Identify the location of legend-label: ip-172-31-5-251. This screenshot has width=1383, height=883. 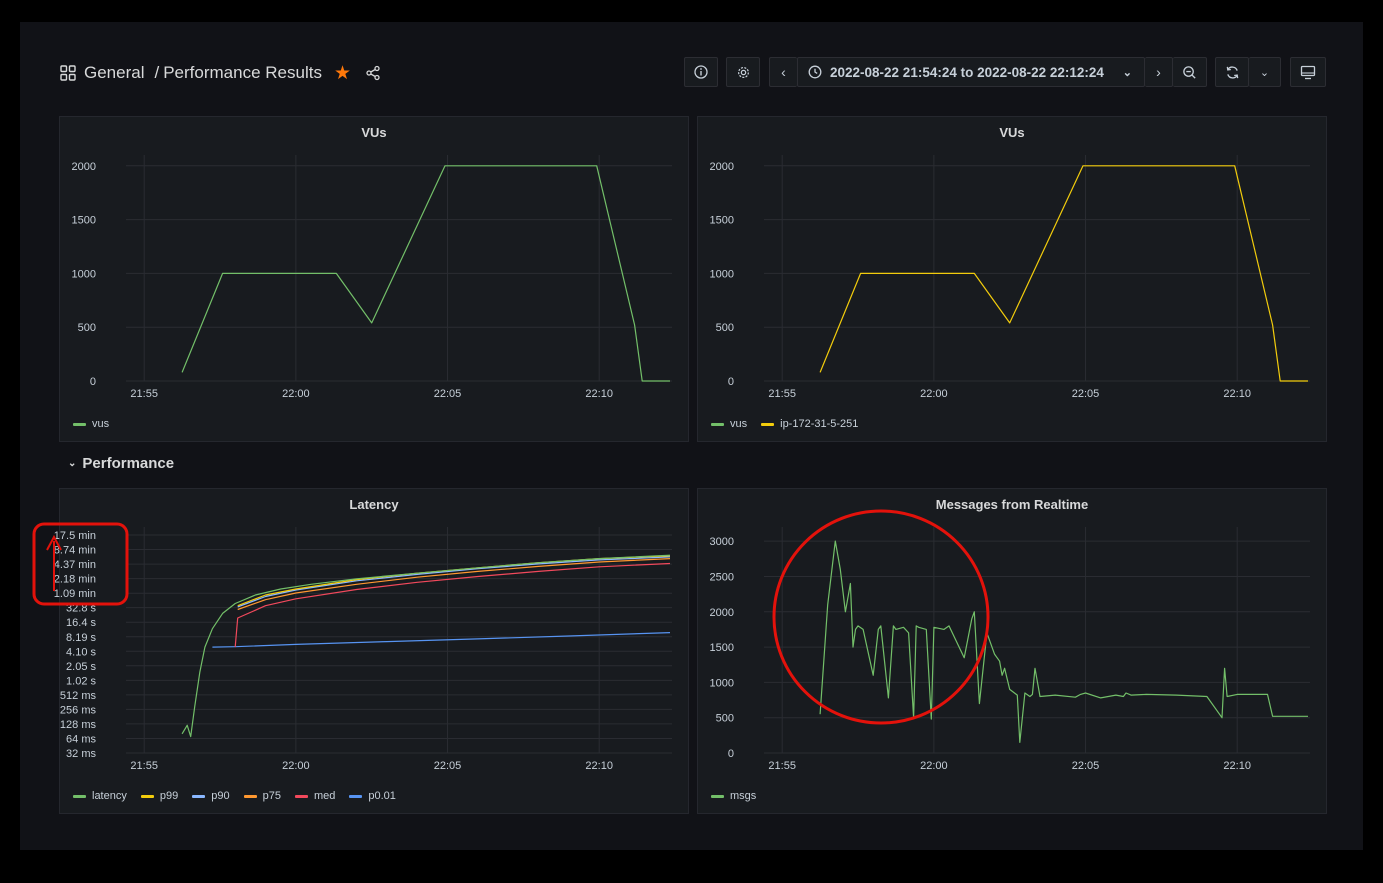
(819, 424).